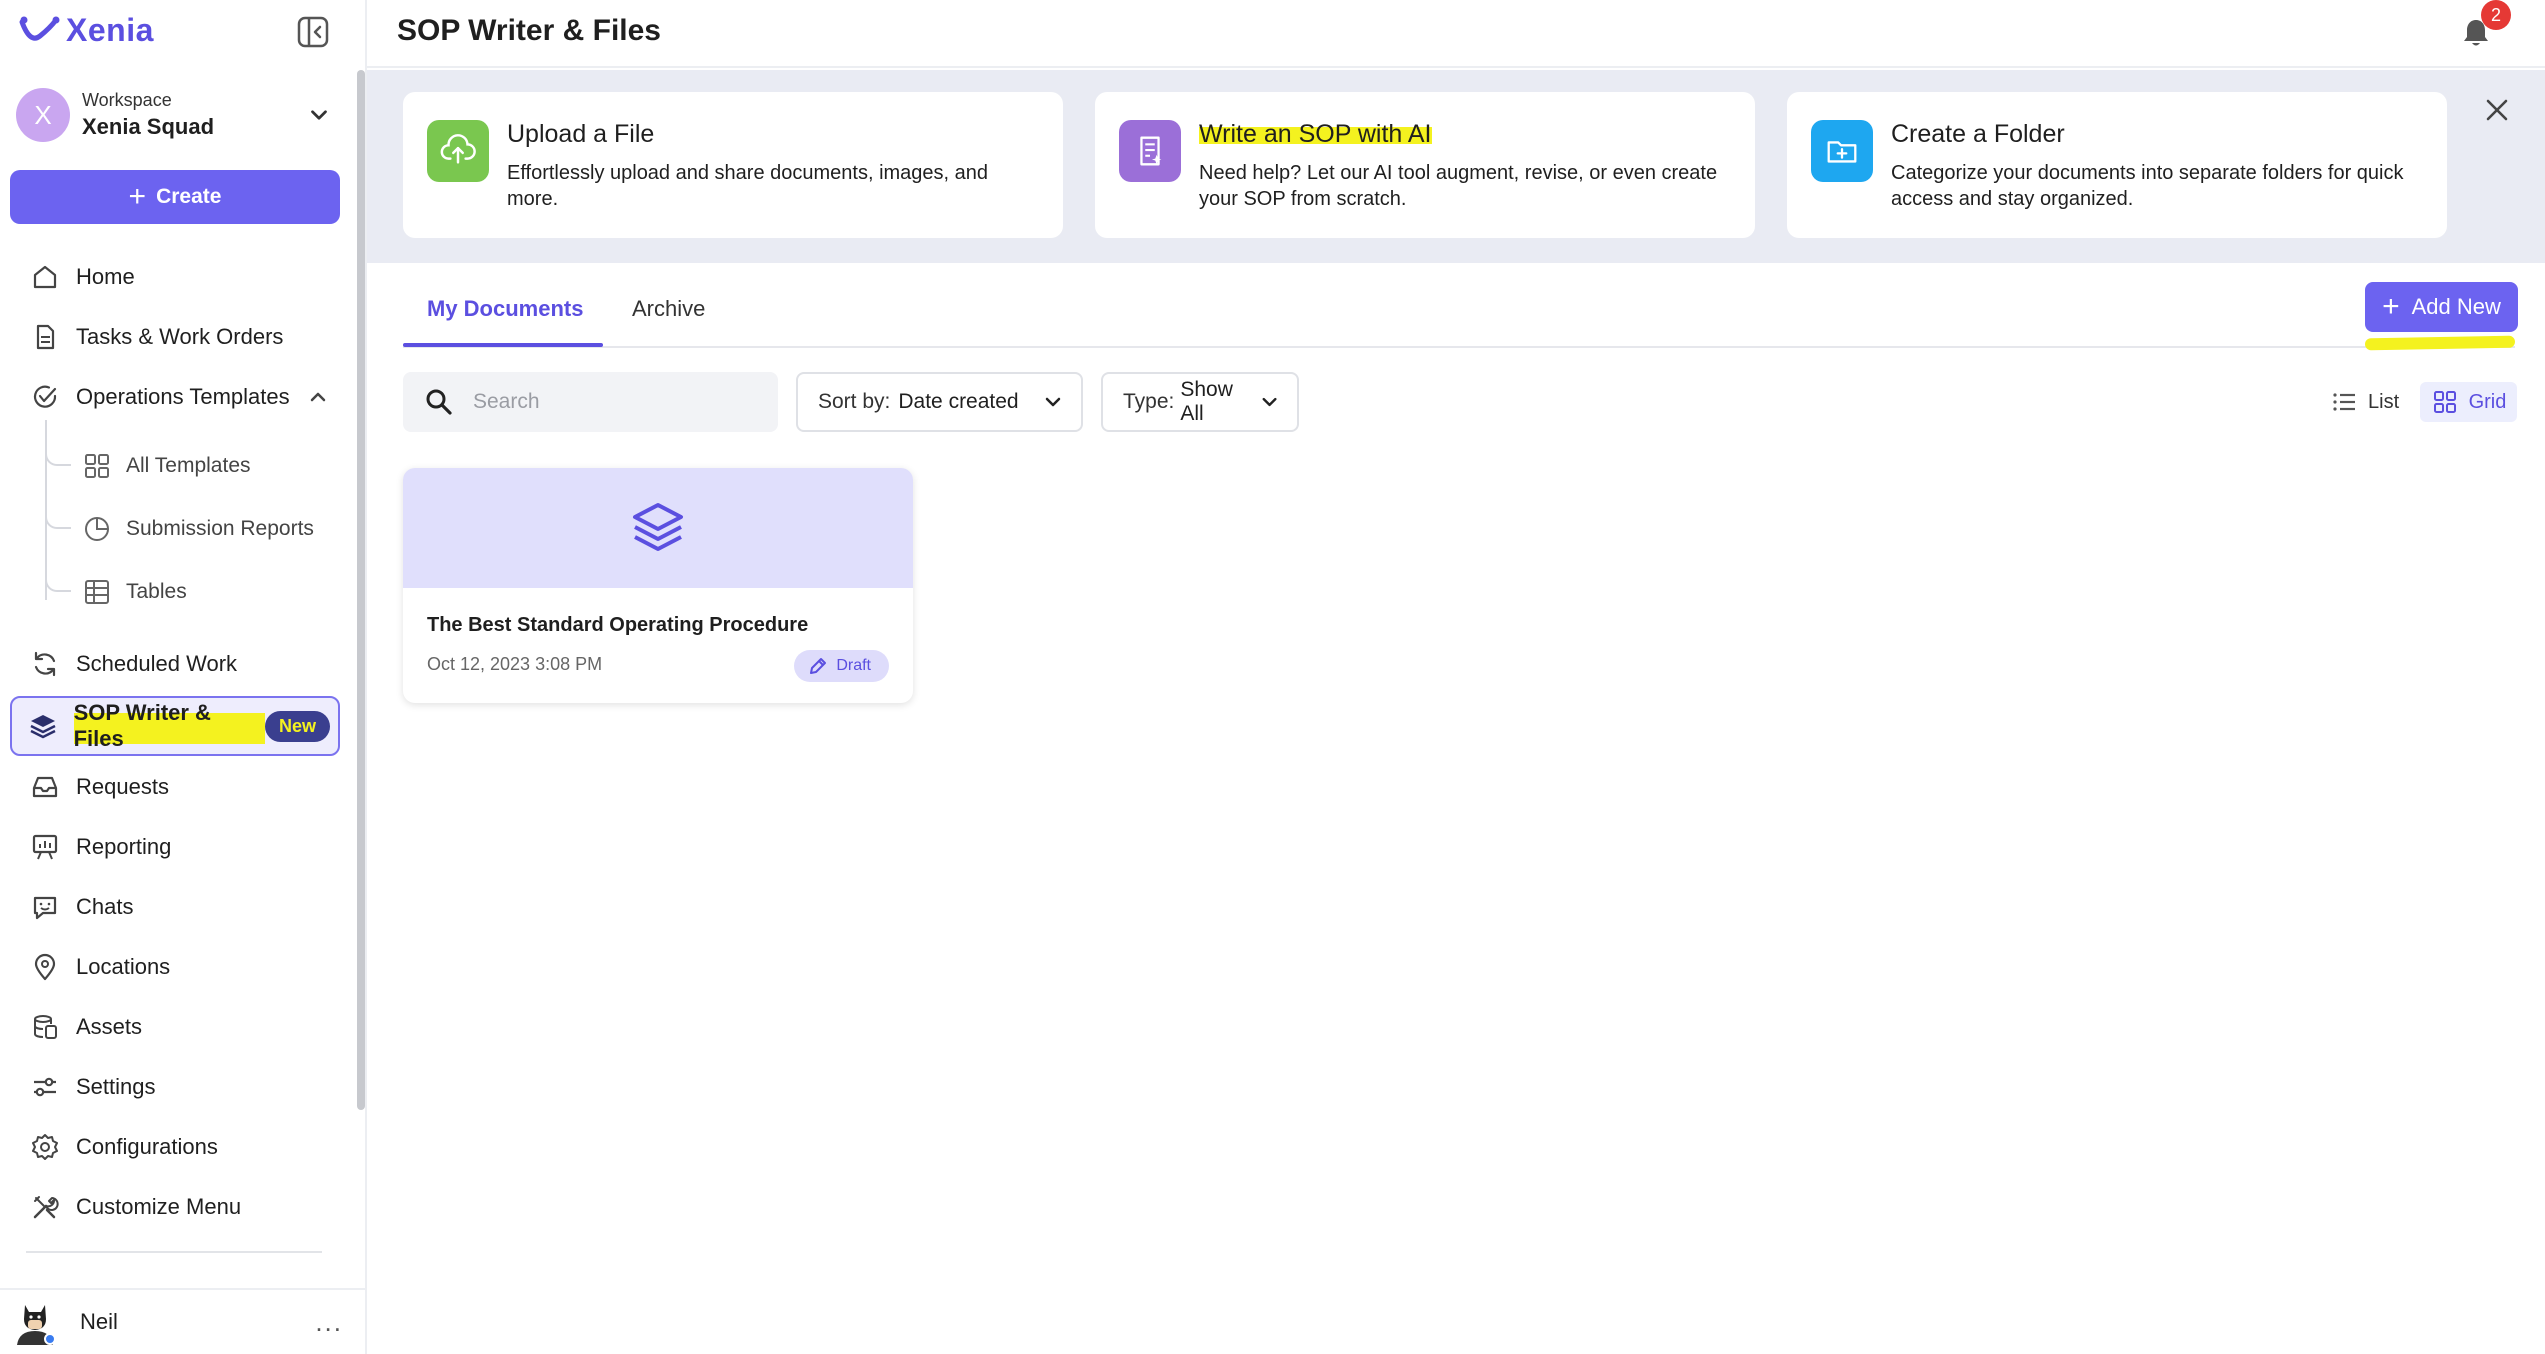 Image resolution: width=2545 pixels, height=1354 pixels. Describe the element at coordinates (318, 397) in the screenshot. I see `chevron-up-icon` at that location.